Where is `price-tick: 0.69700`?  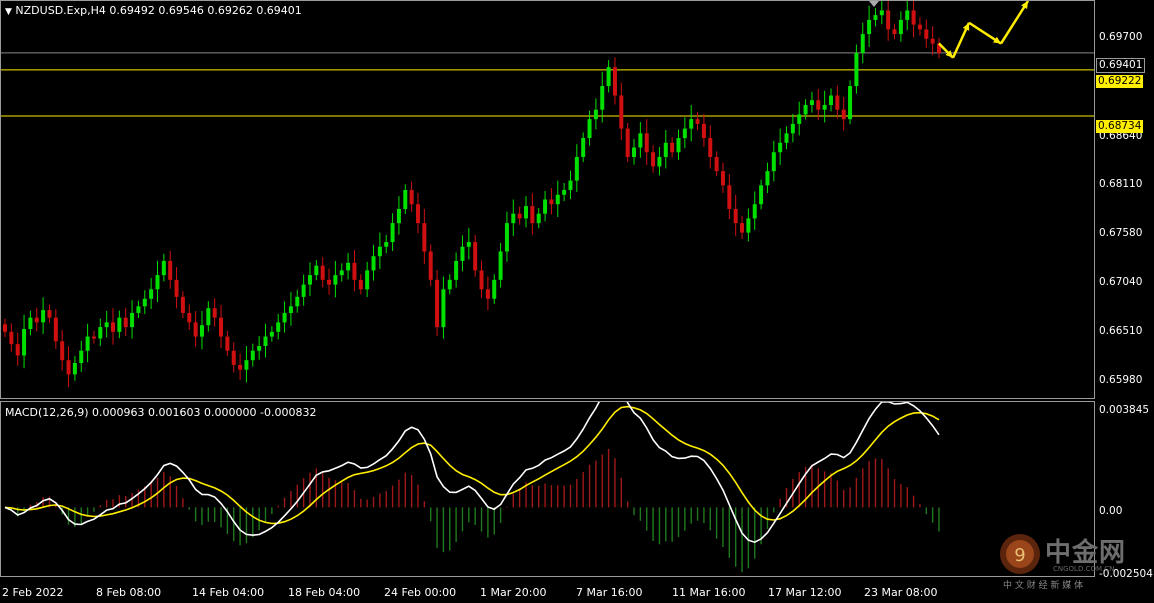 price-tick: 0.69700 is located at coordinates (1121, 37).